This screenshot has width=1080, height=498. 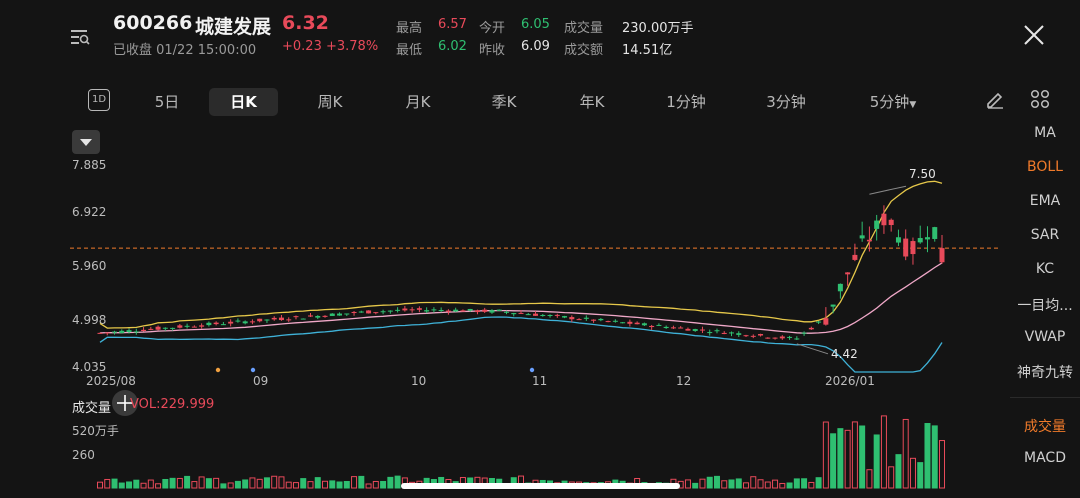 I want to click on indicator-macd: MACD, so click(x=1045, y=458).